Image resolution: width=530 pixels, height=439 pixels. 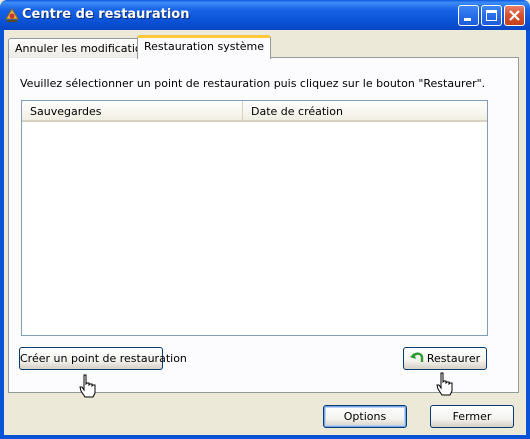 I want to click on options-button: Options, so click(x=365, y=416).